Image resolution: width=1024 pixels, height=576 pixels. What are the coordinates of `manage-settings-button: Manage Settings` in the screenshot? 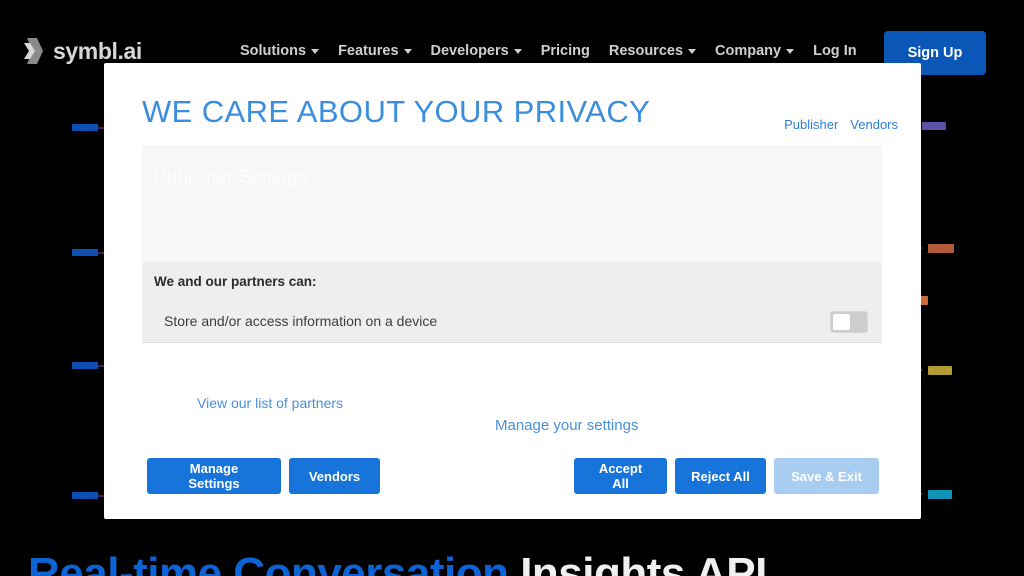 It's located at (214, 476).